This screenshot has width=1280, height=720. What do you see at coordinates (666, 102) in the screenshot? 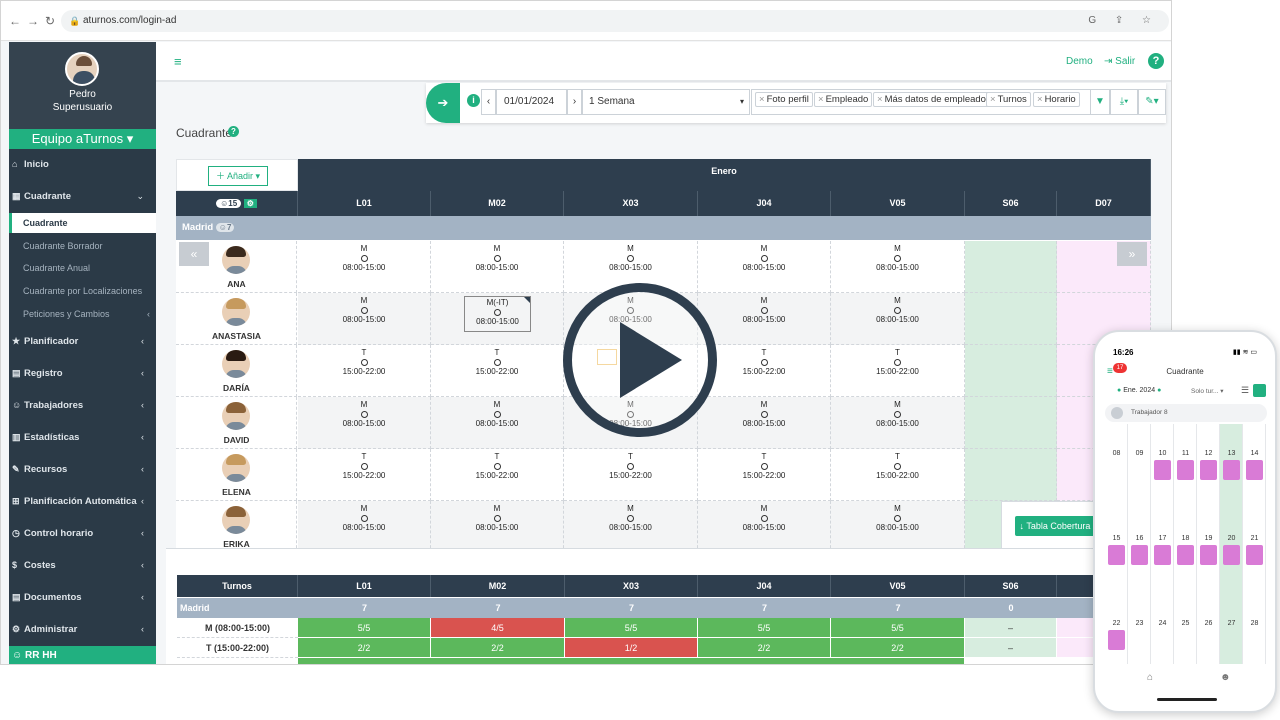
I see `range-select: 1 Semana ▾` at bounding box center [666, 102].